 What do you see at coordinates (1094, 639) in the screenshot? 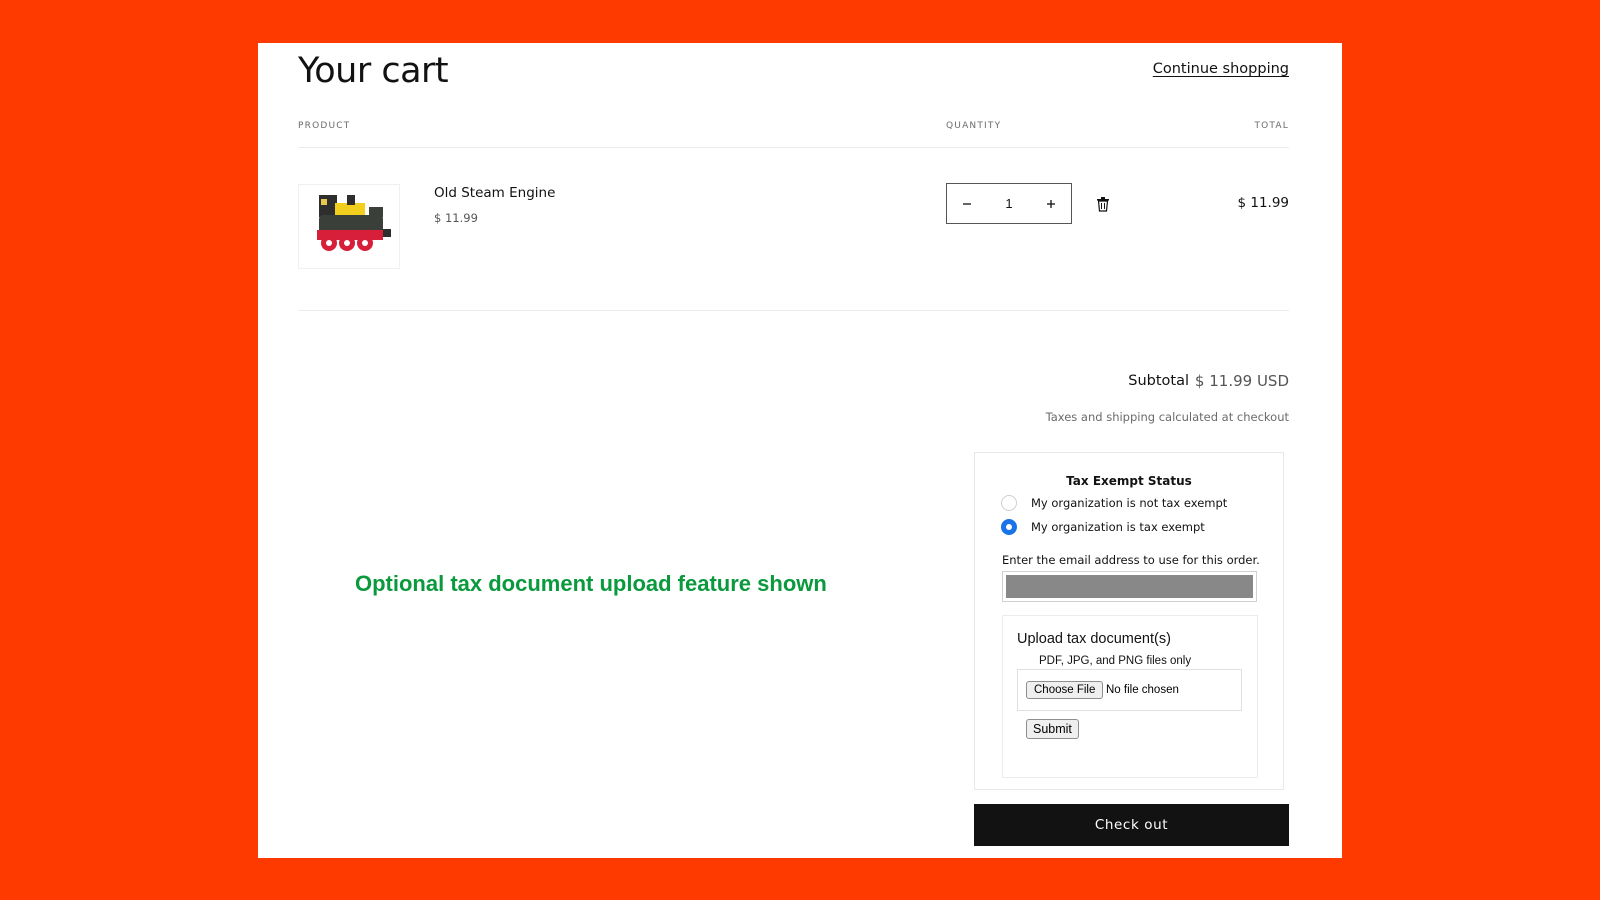
I see `upload-title: Upload tax document(s)` at bounding box center [1094, 639].